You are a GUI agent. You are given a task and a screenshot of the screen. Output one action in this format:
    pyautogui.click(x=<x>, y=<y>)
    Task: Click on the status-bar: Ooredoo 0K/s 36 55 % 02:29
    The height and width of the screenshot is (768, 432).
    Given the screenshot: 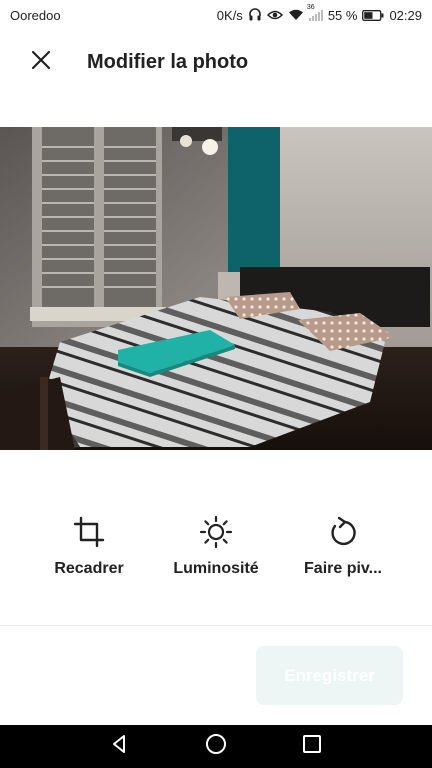 What is the action you would take?
    pyautogui.click(x=216, y=15)
    